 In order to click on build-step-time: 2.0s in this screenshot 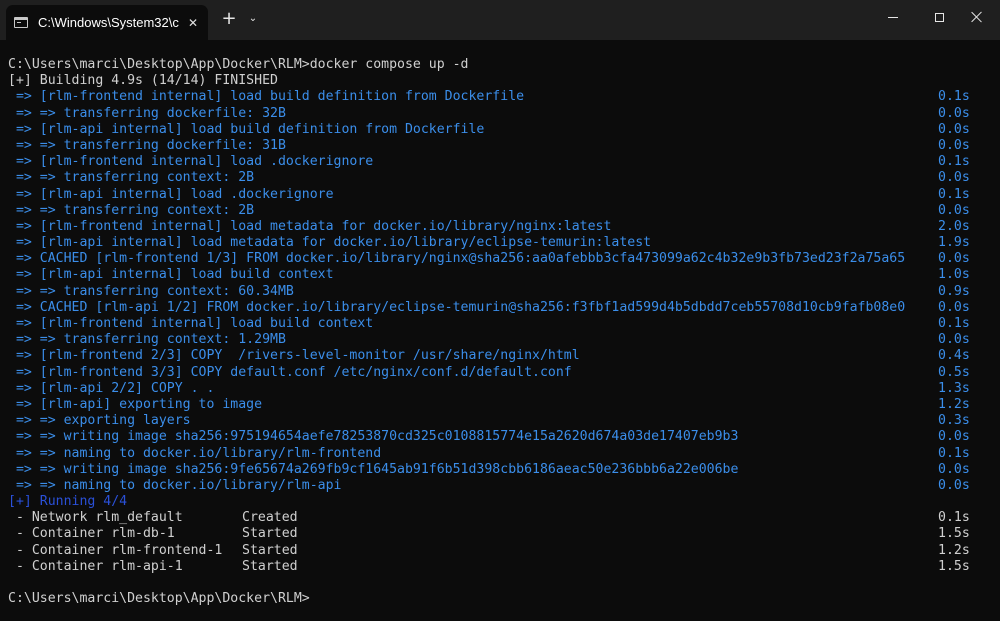, I will do `click(954, 226)`.